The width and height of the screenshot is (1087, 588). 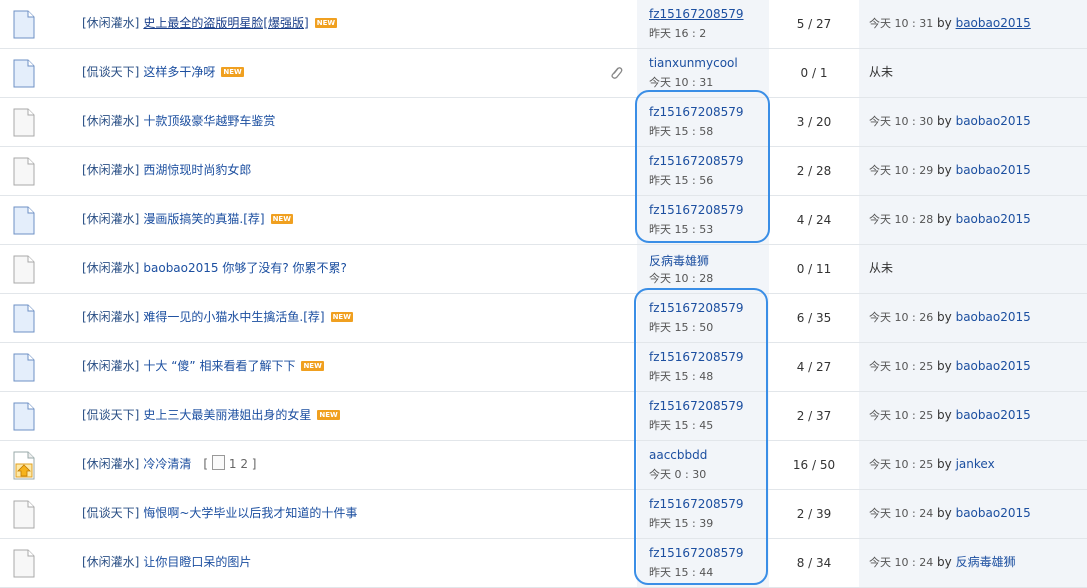 I want to click on thread-title-link: 难得一见的小猫水中生擒活鱼.[荐], so click(x=233, y=317).